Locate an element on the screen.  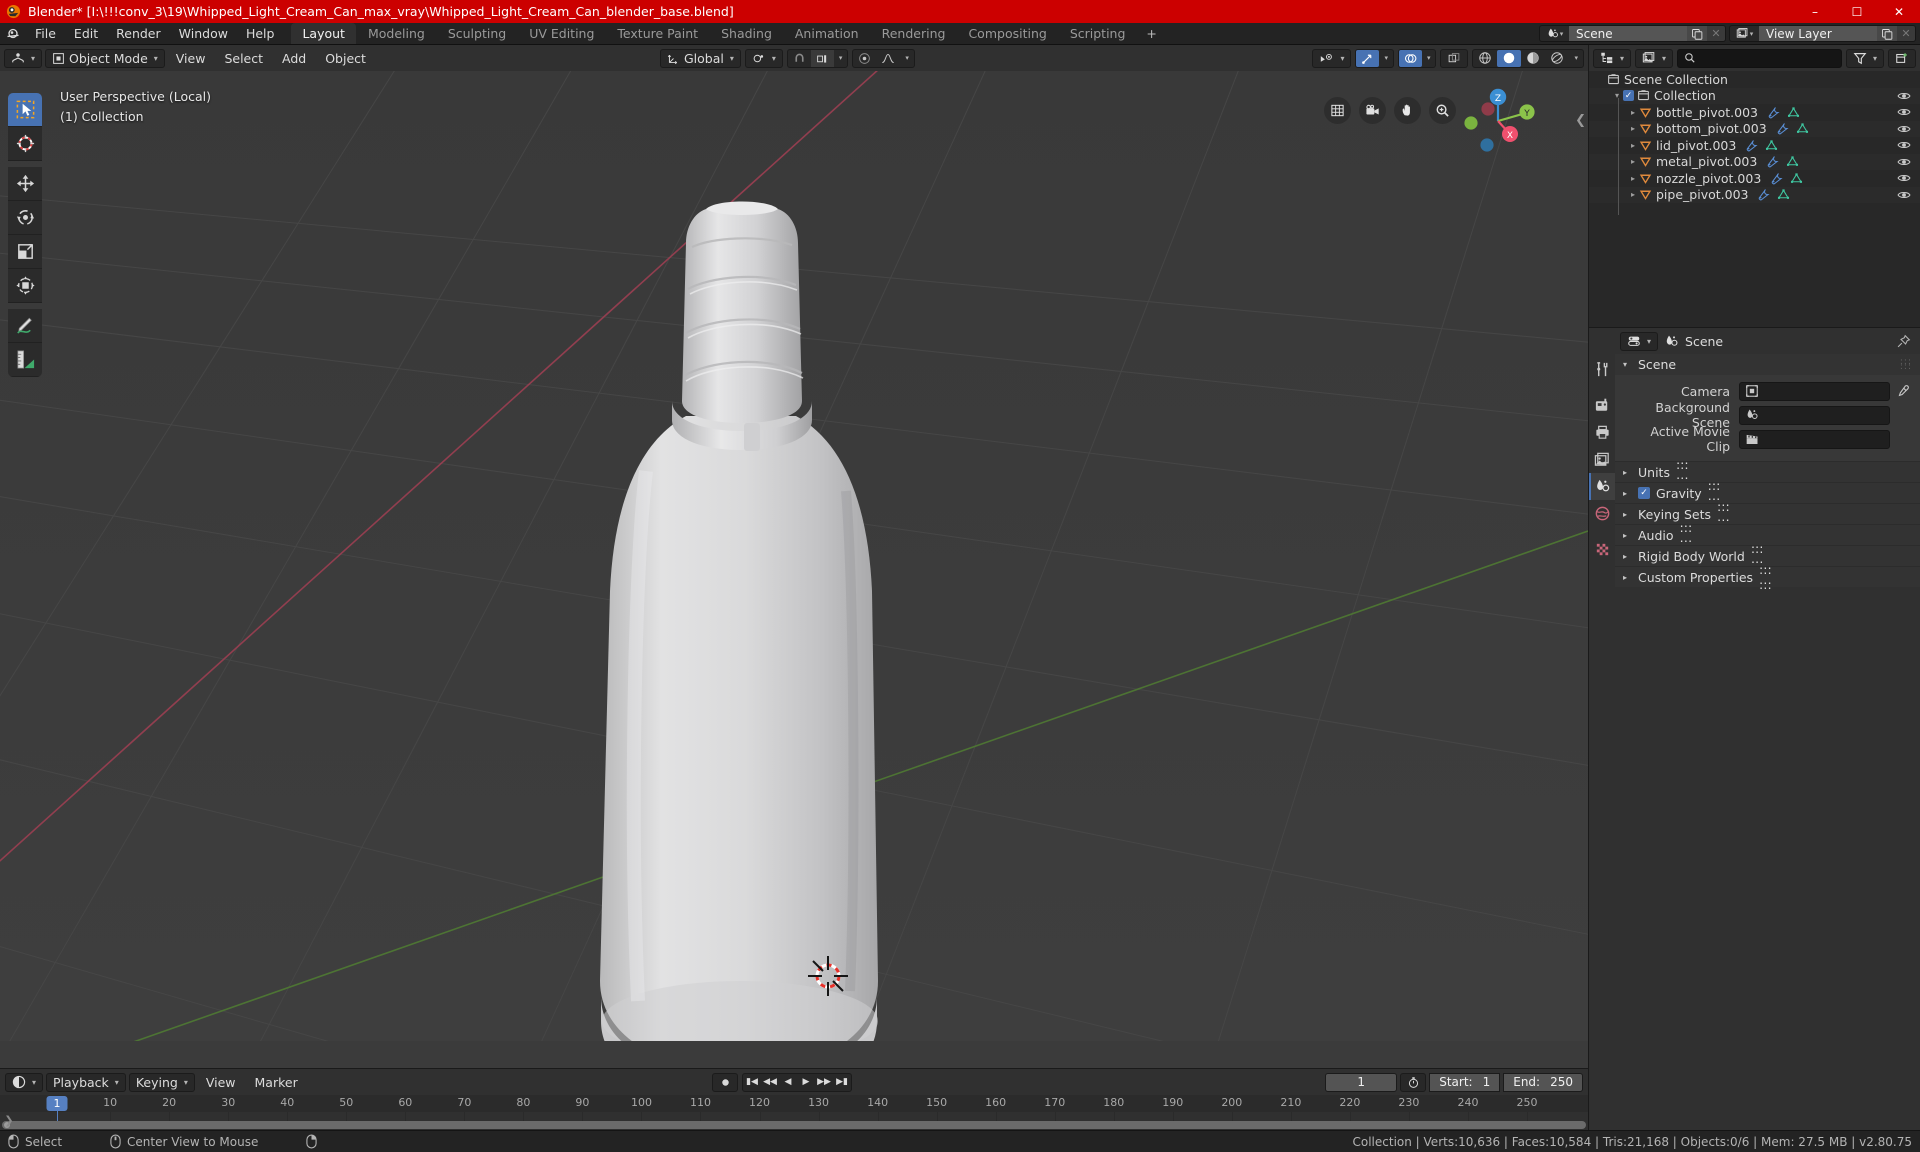
scene-new-icon is located at coordinates (1697, 33).